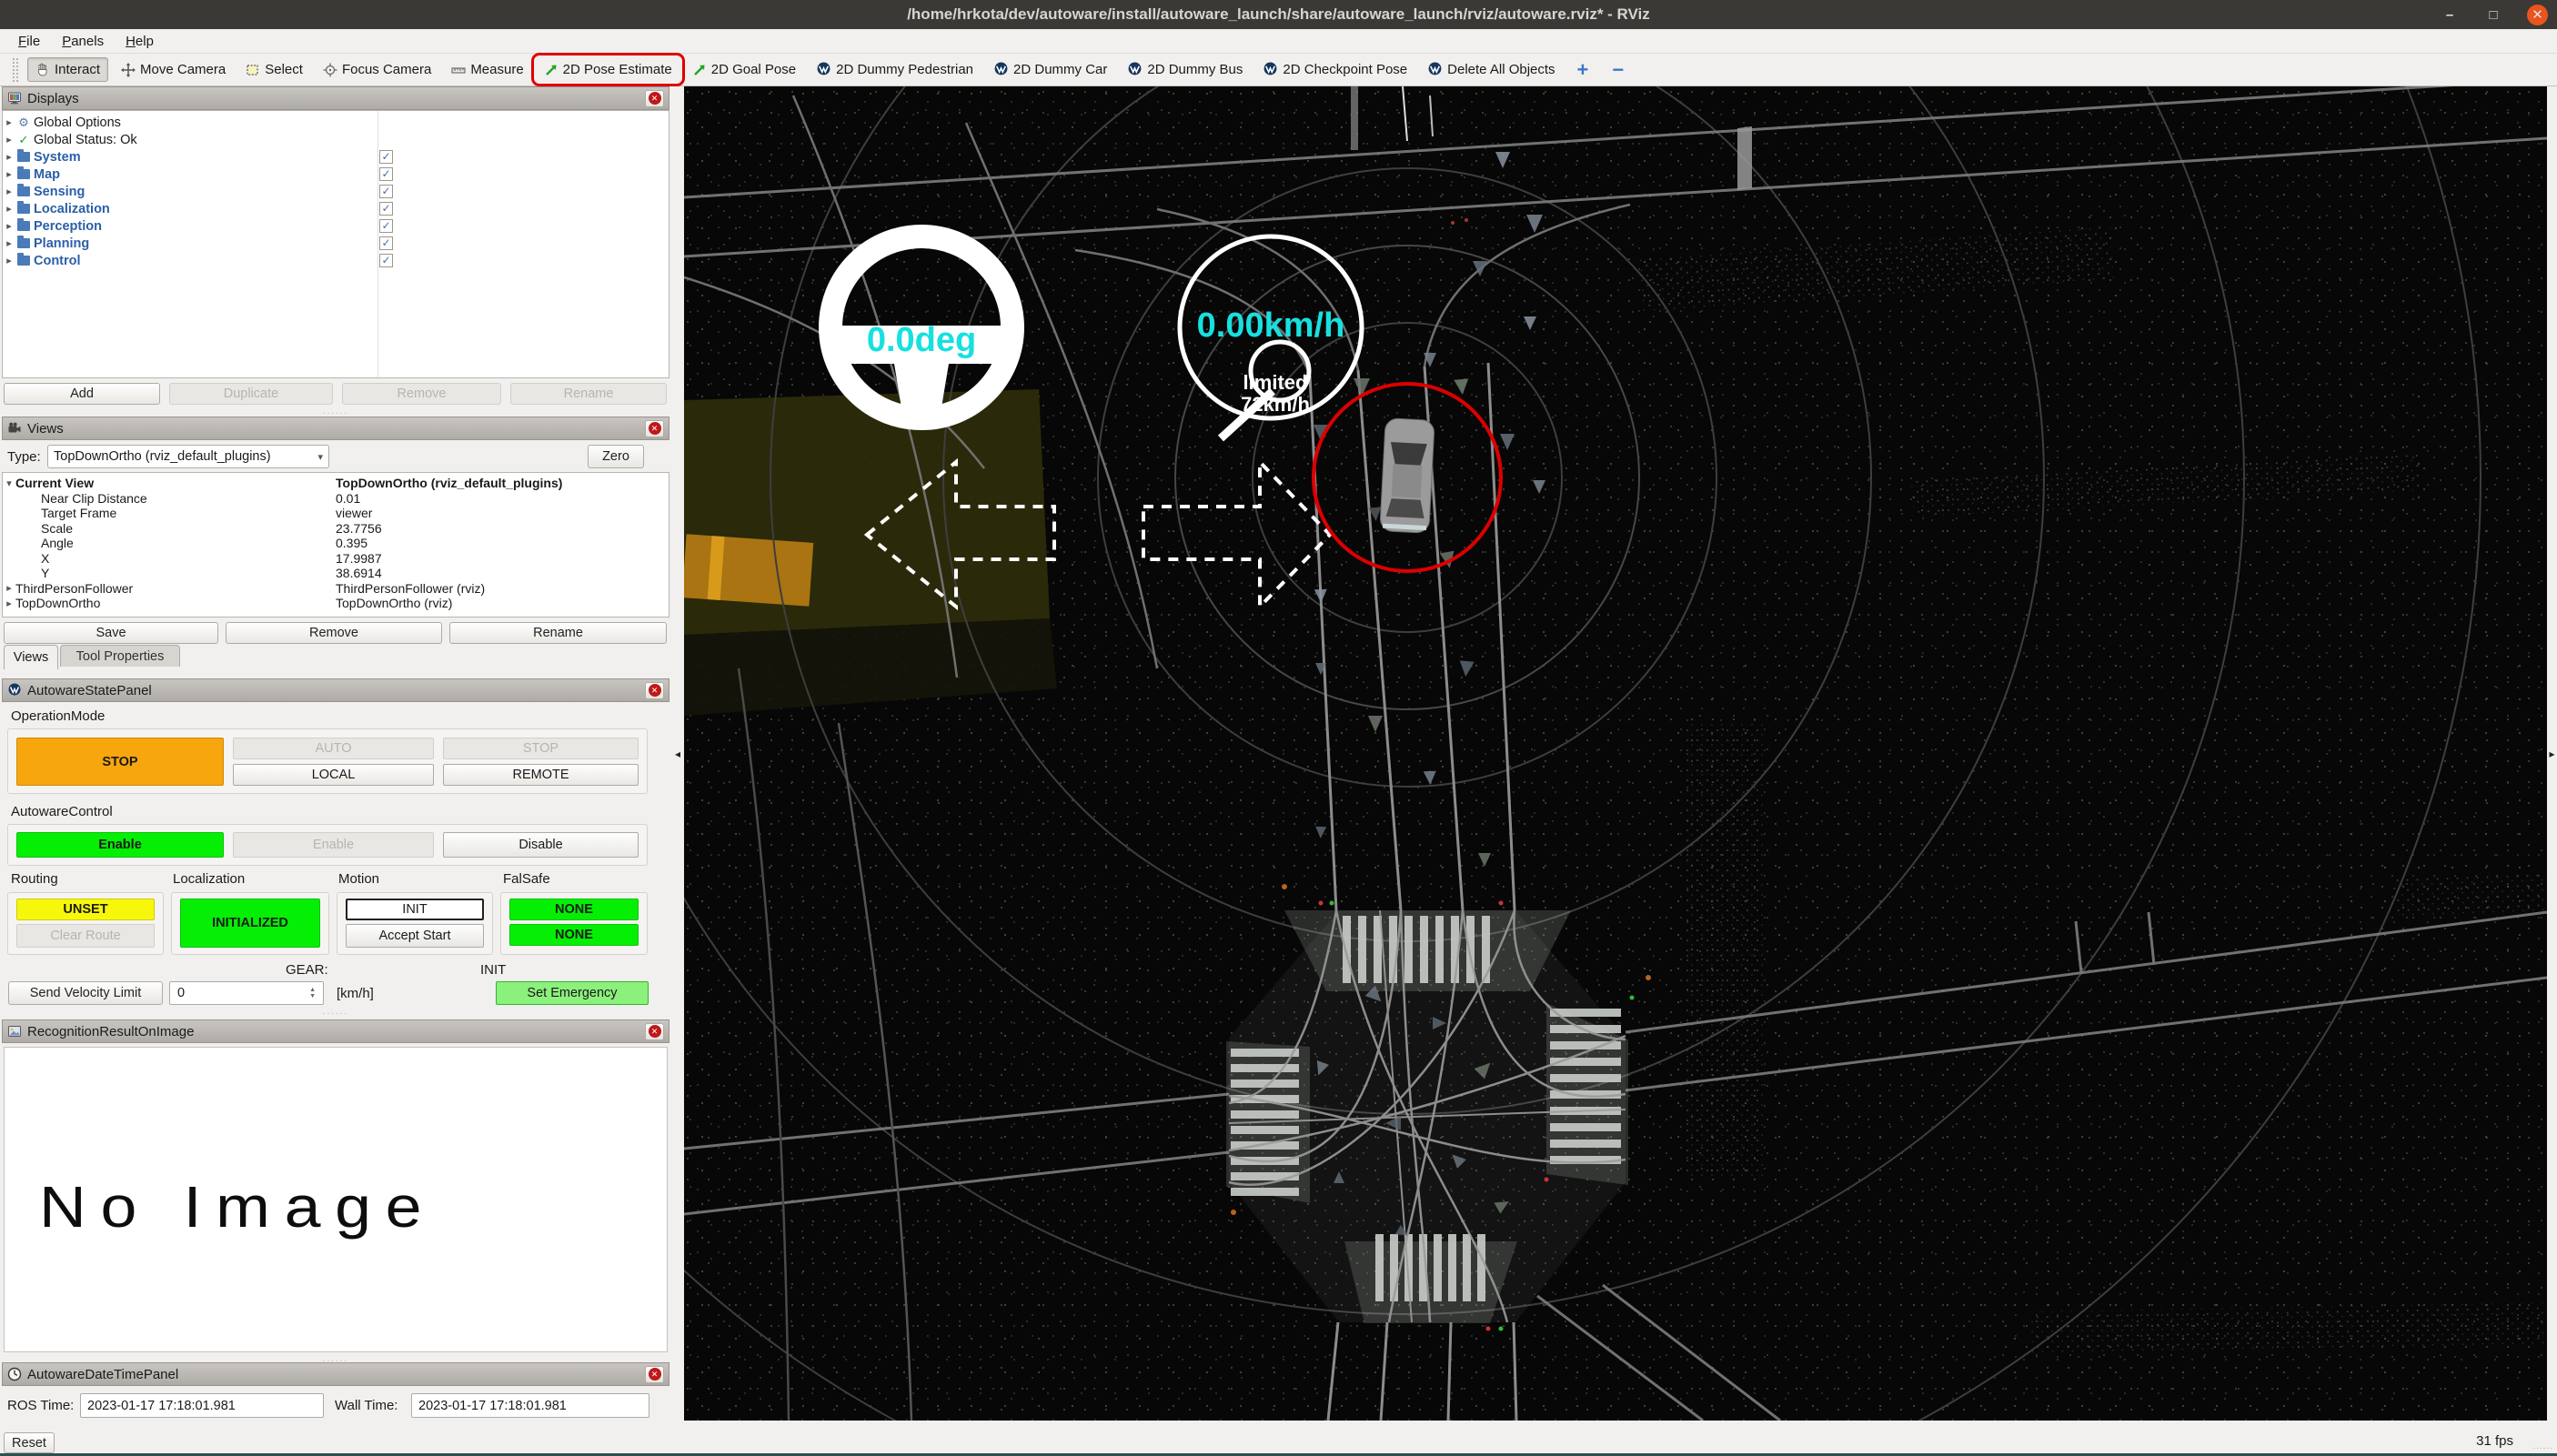  Describe the element at coordinates (9, 483) in the screenshot. I see `expander-icon: ▾` at that location.